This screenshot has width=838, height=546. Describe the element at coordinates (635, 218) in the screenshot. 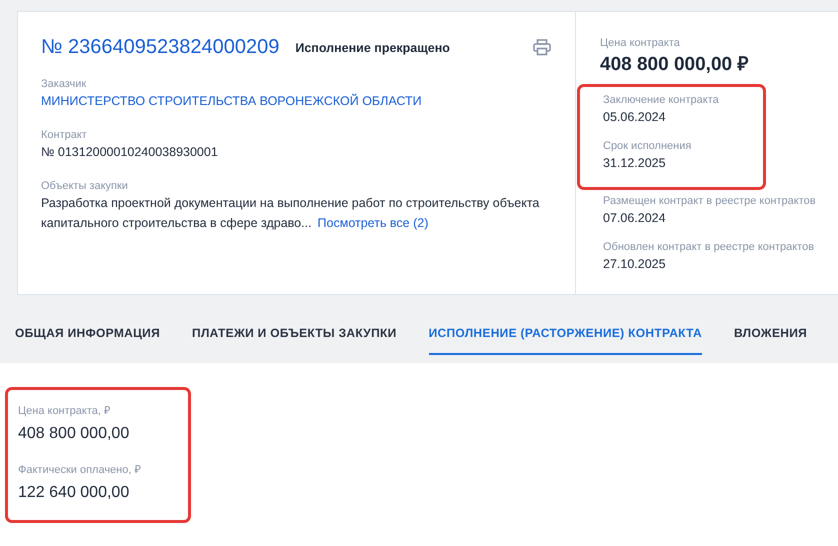

I see `date-value: 07.06.2024` at that location.